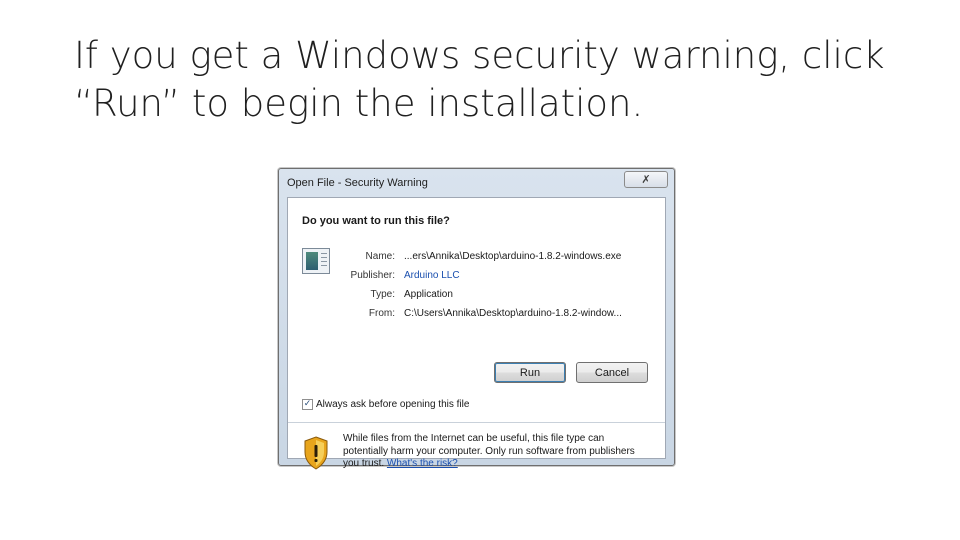  I want to click on name-label: Name:, so click(380, 256).